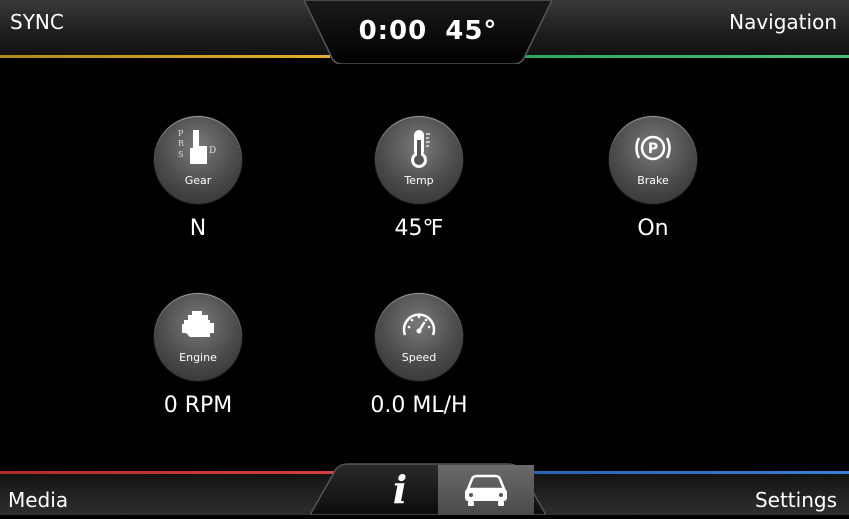 This screenshot has height=519, width=849. Describe the element at coordinates (180, 154) in the screenshot. I see `gear-letter-s: S` at that location.